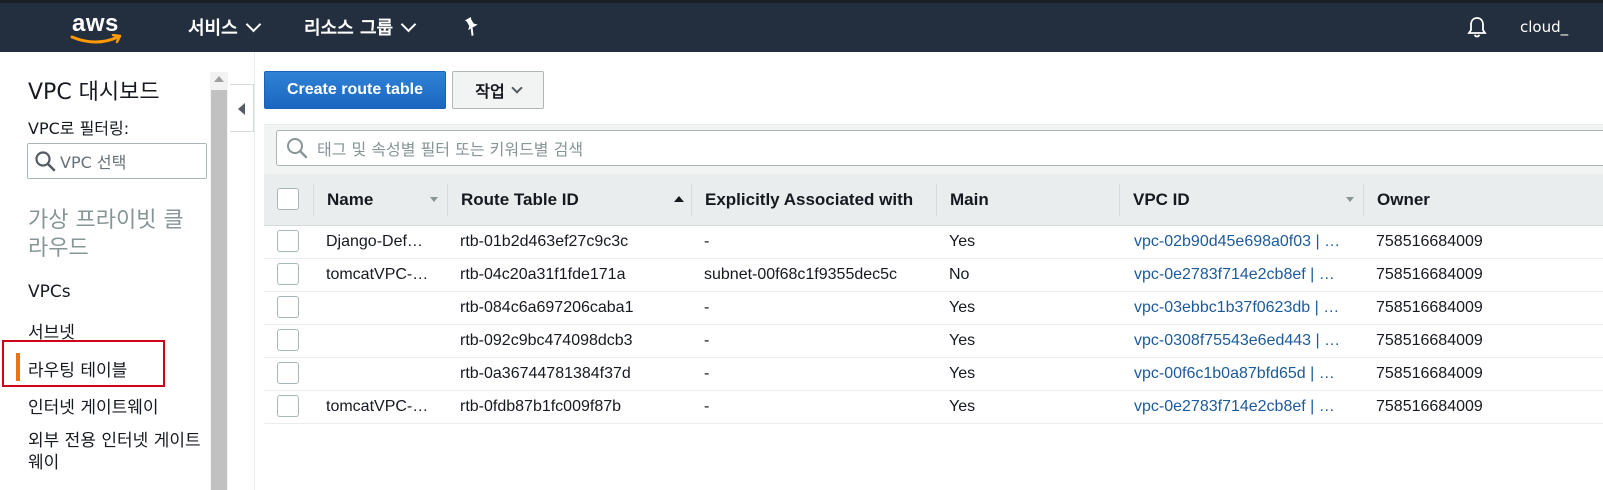  Describe the element at coordinates (213, 28) in the screenshot. I see `services-label: 서비스` at that location.